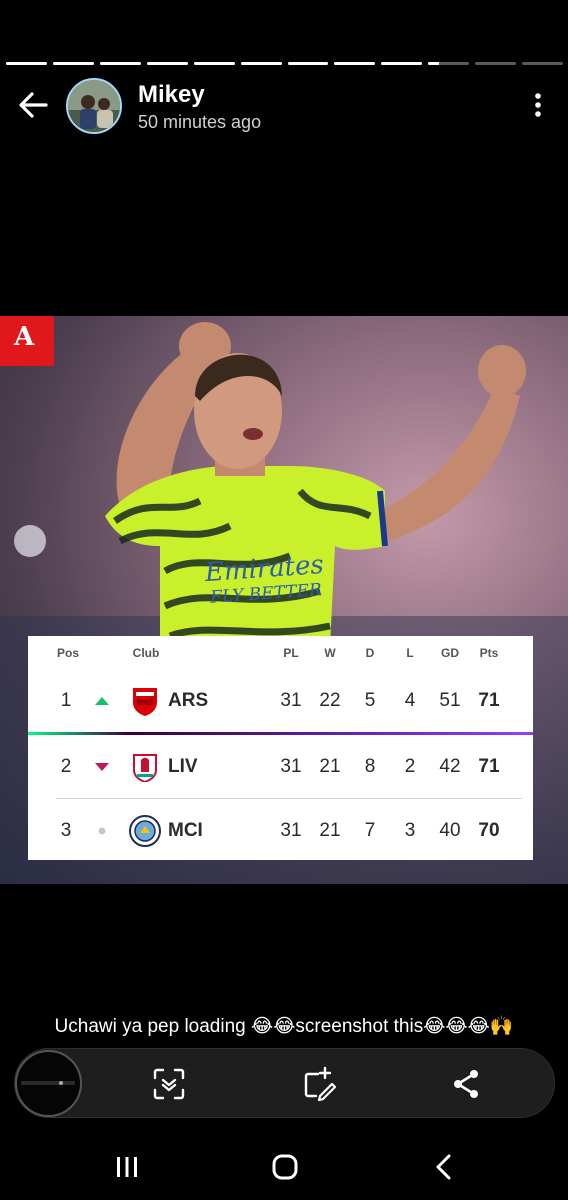  What do you see at coordinates (291, 653) in the screenshot?
I see `col-pl: PL` at bounding box center [291, 653].